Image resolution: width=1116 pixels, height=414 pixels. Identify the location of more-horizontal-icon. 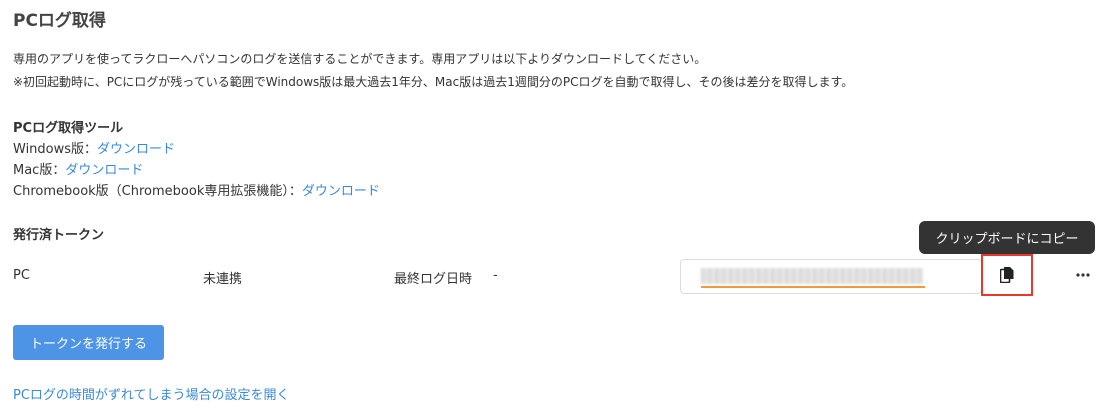
(1083, 275).